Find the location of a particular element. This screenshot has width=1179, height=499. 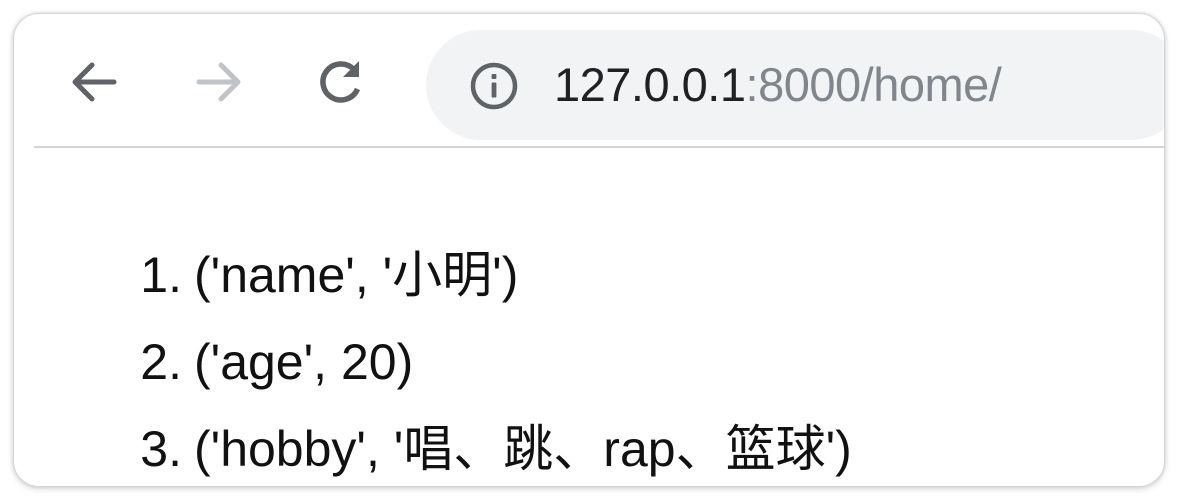

forward-button is located at coordinates (219, 82).